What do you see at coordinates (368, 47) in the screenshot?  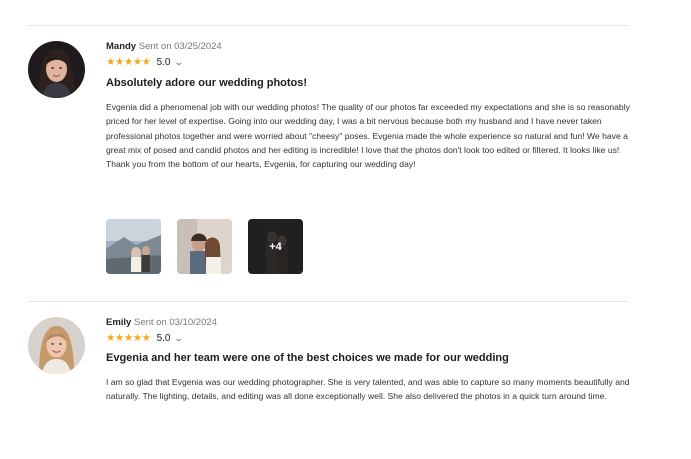 I see `review-meta: Mandy Sent on 03/25/2024` at bounding box center [368, 47].